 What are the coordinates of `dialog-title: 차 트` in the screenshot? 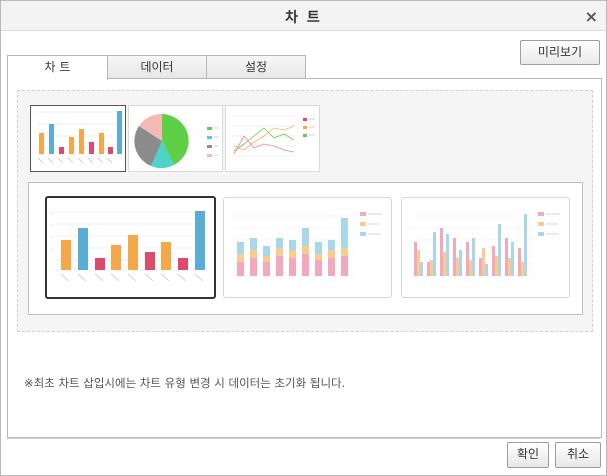 It's located at (303, 18).